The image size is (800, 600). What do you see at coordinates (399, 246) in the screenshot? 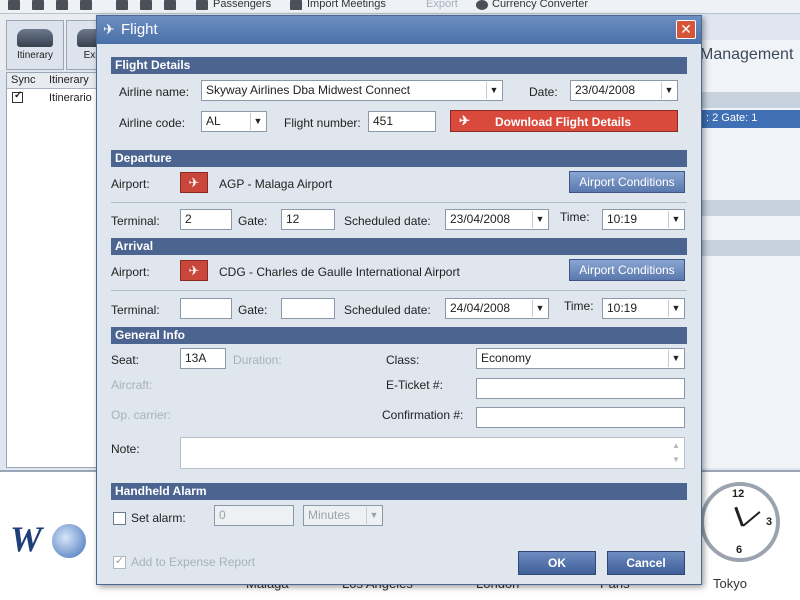
I see `section-arrival: Arrival` at bounding box center [399, 246].